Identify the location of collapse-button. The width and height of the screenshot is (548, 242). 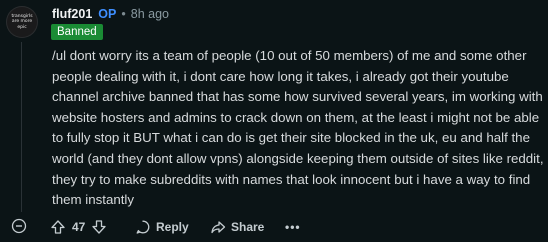
(19, 226).